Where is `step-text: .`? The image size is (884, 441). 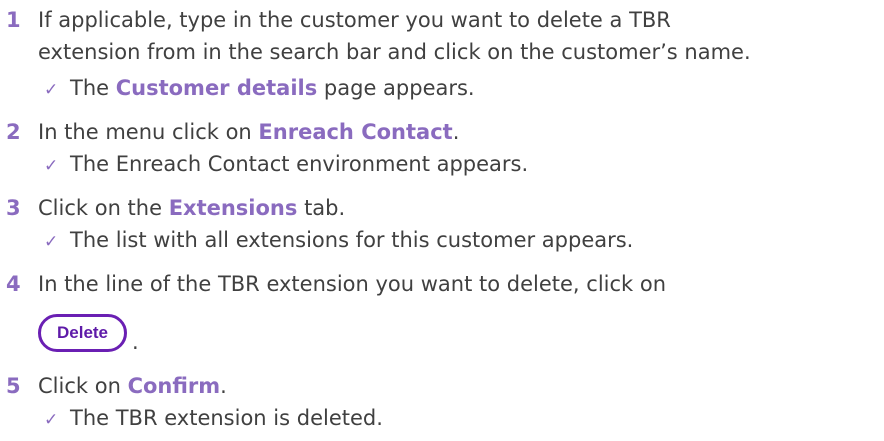
step-text: . is located at coordinates (135, 342).